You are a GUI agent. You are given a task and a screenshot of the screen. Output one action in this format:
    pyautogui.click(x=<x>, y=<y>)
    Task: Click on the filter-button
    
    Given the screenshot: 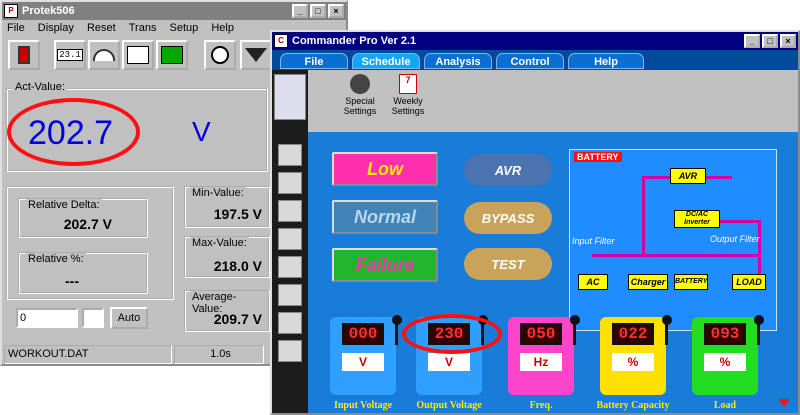 What is the action you would take?
    pyautogui.click(x=256, y=55)
    